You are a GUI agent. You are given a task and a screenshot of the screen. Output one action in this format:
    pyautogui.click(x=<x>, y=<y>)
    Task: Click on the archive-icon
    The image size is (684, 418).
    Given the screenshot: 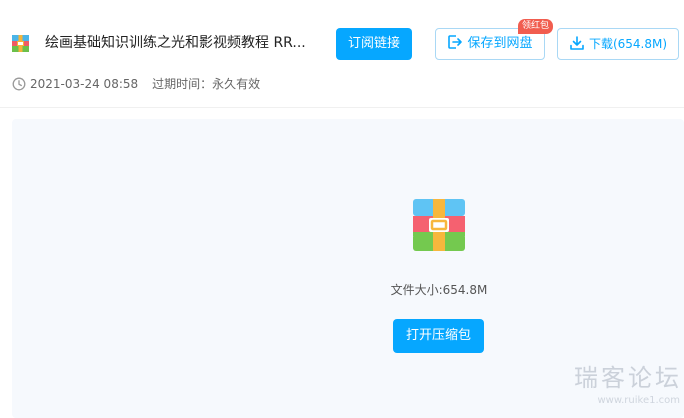 What is the action you would take?
    pyautogui.click(x=439, y=225)
    